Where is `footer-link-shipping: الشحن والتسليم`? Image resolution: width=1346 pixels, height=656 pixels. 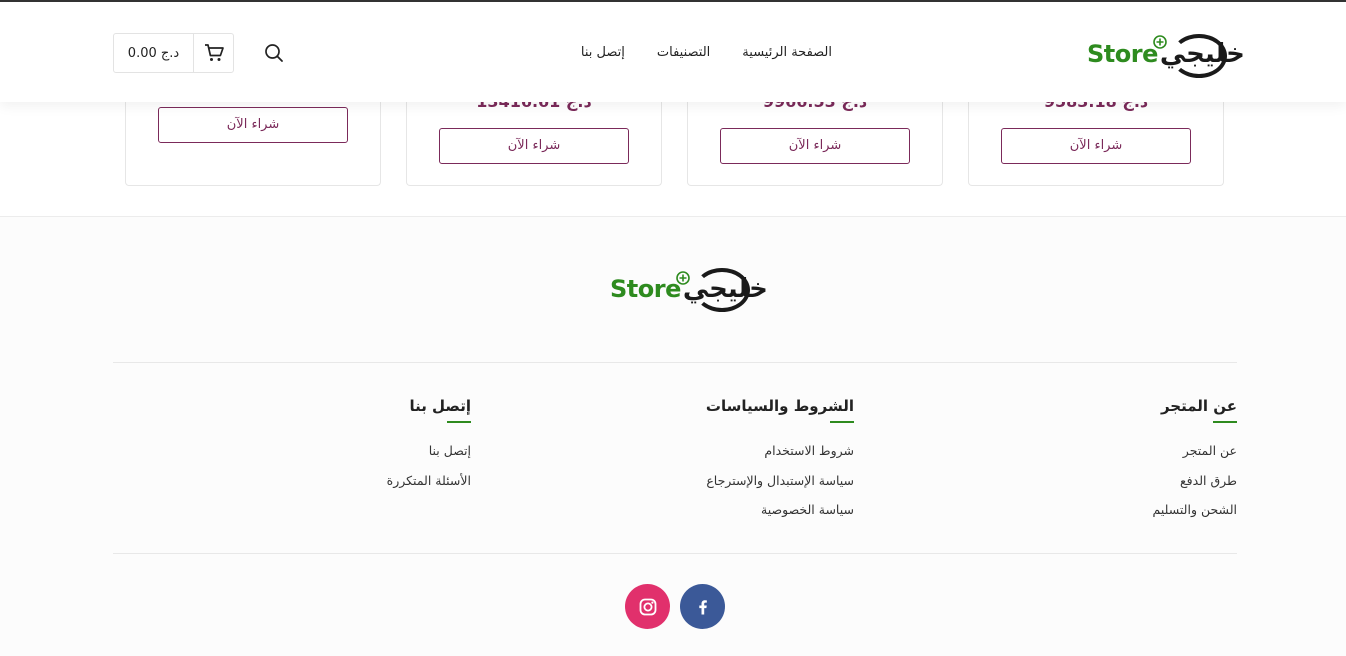 footer-link-shipping: الشحن والتسليم is located at coordinates (1112, 517).